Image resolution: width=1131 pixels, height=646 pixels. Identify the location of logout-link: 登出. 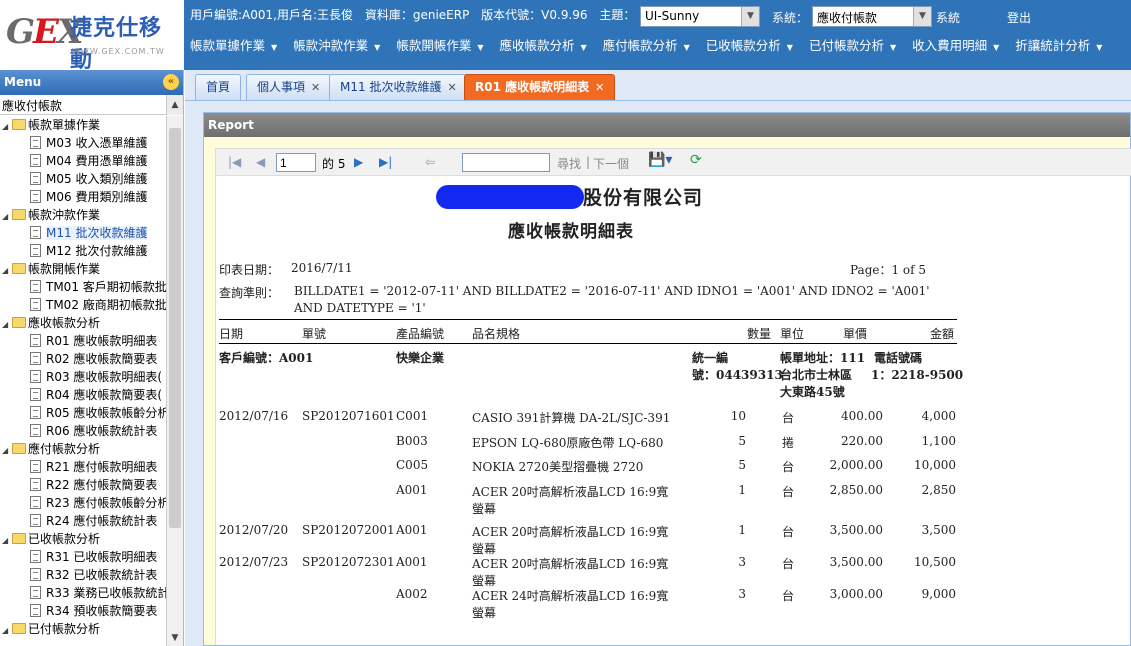
(1019, 17).